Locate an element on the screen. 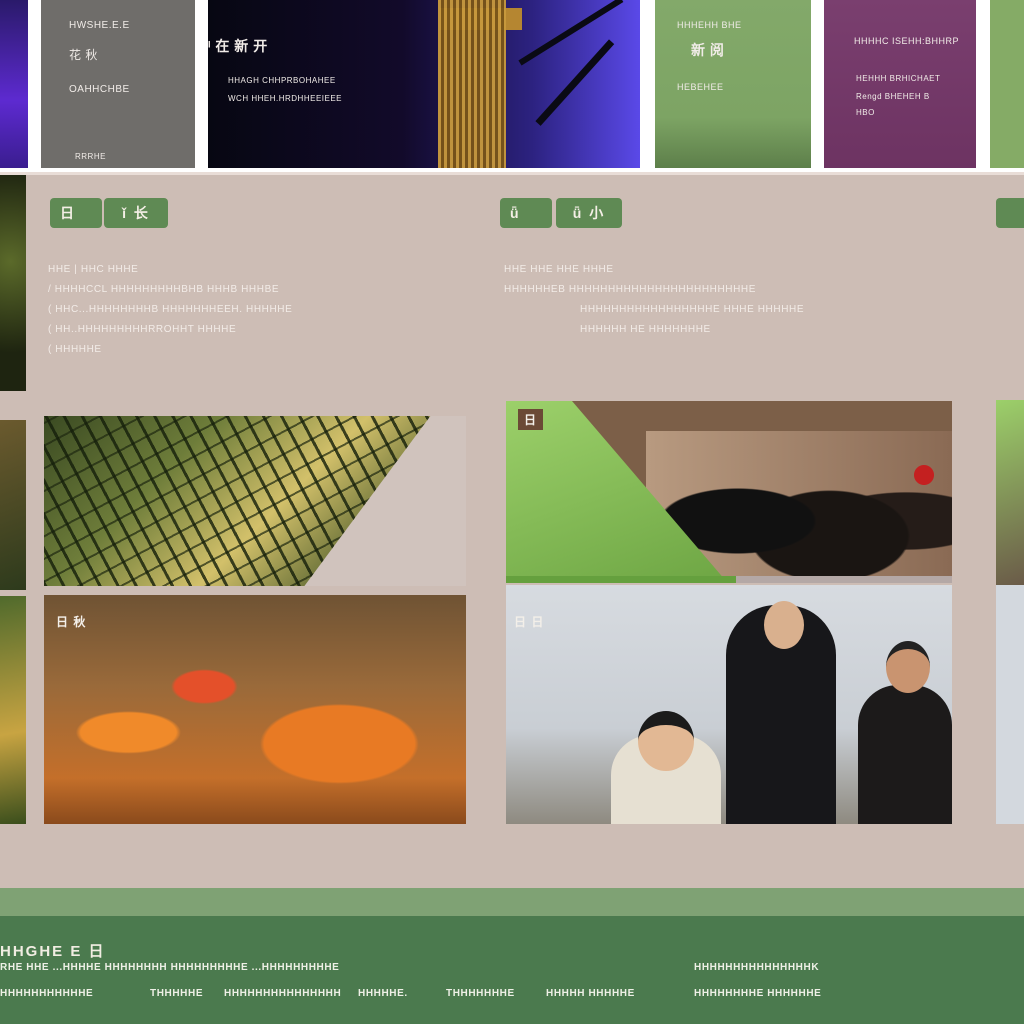  person-figure is located at coordinates (905, 754).